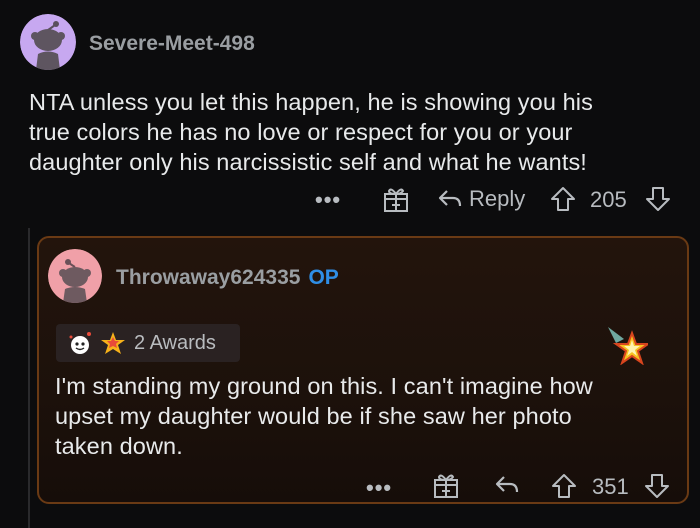 The image size is (700, 528). Describe the element at coordinates (80, 343) in the screenshot. I see `wholesome-award-icon` at that location.